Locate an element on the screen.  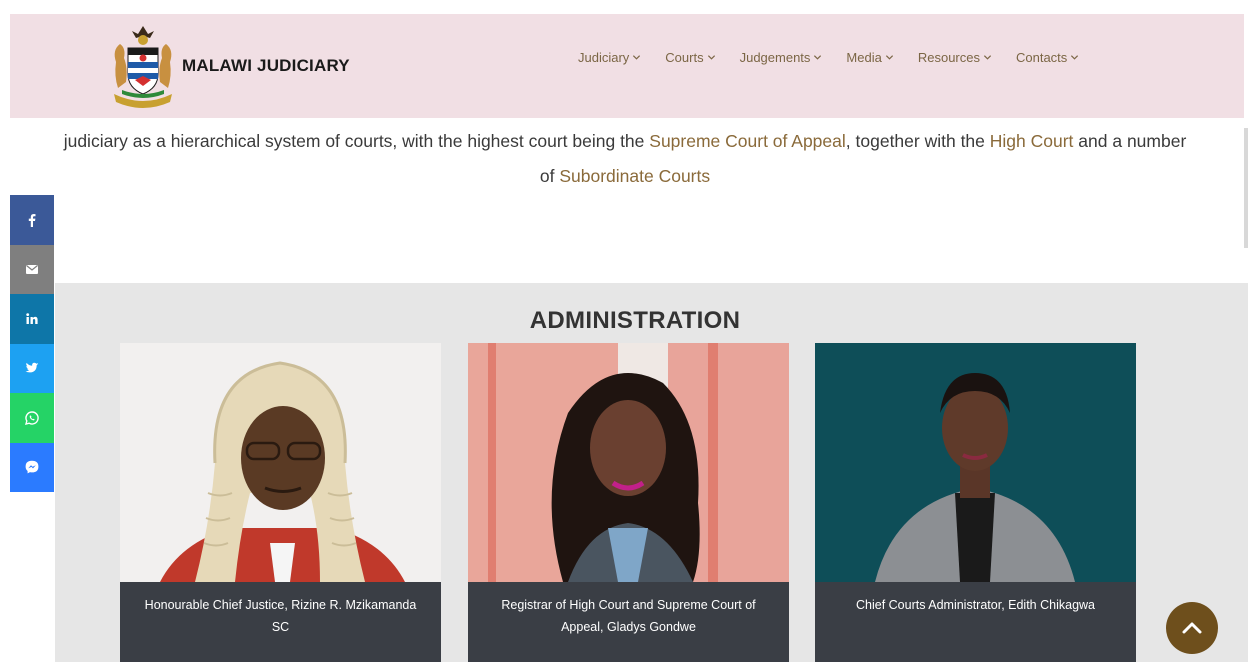
coat-of-arms-logo is located at coordinates (143, 67).